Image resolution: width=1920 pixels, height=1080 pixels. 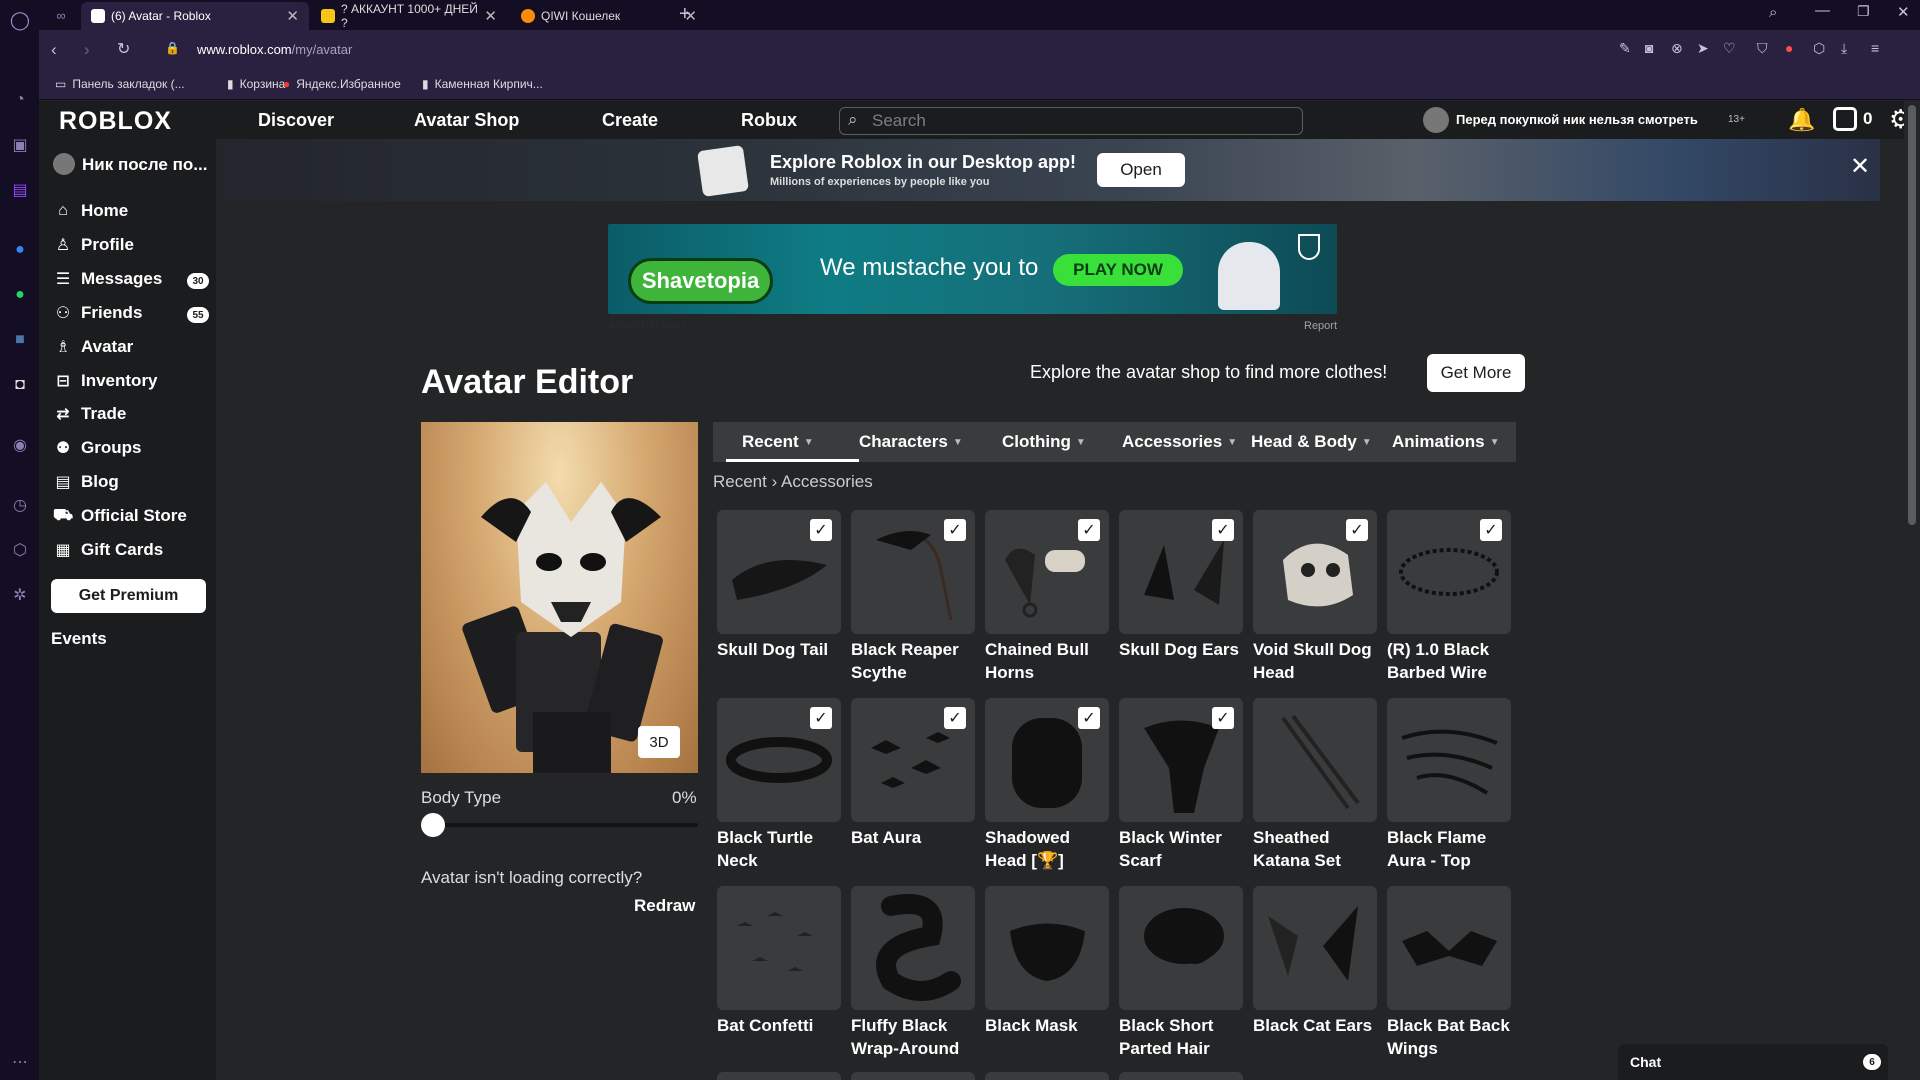 What do you see at coordinates (20, 505) in the screenshot?
I see `history-icon: ◷` at bounding box center [20, 505].